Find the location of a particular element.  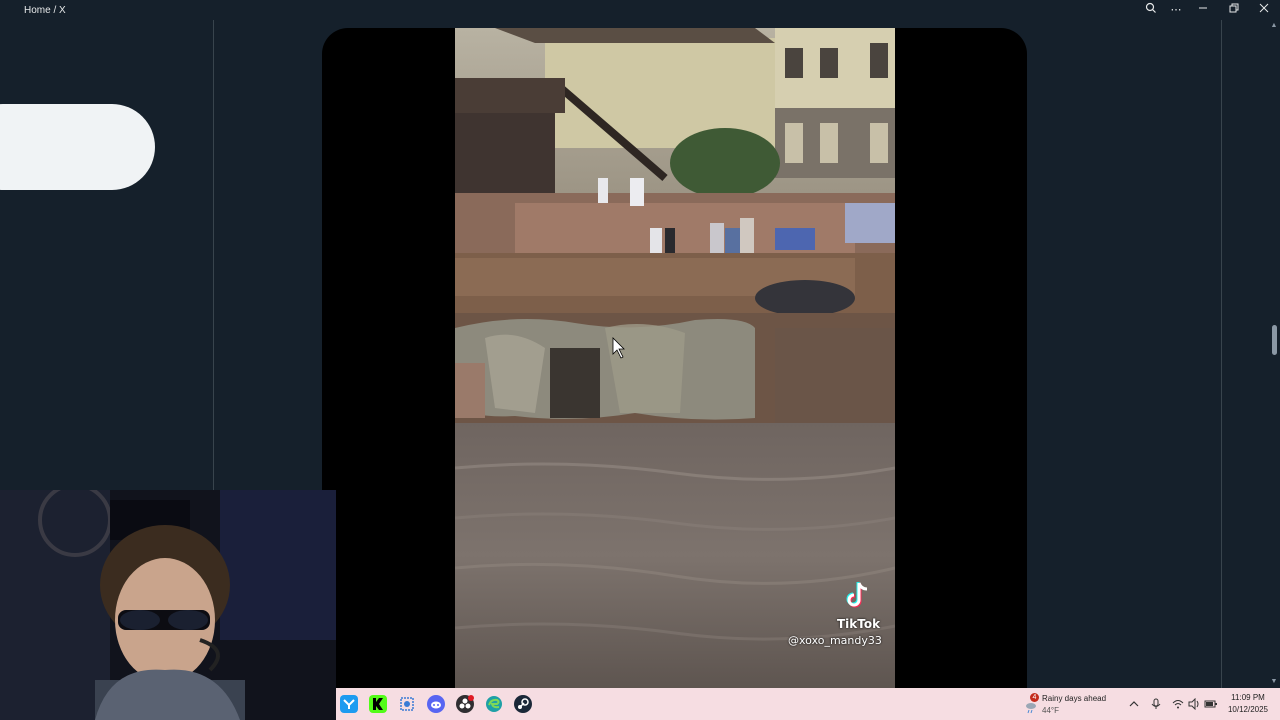

webcam-overlay is located at coordinates (168, 605).